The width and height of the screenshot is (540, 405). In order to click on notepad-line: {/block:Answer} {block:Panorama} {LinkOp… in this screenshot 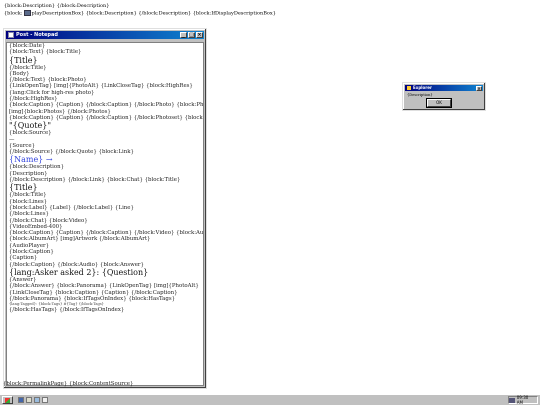, I will do `click(104, 286)`.